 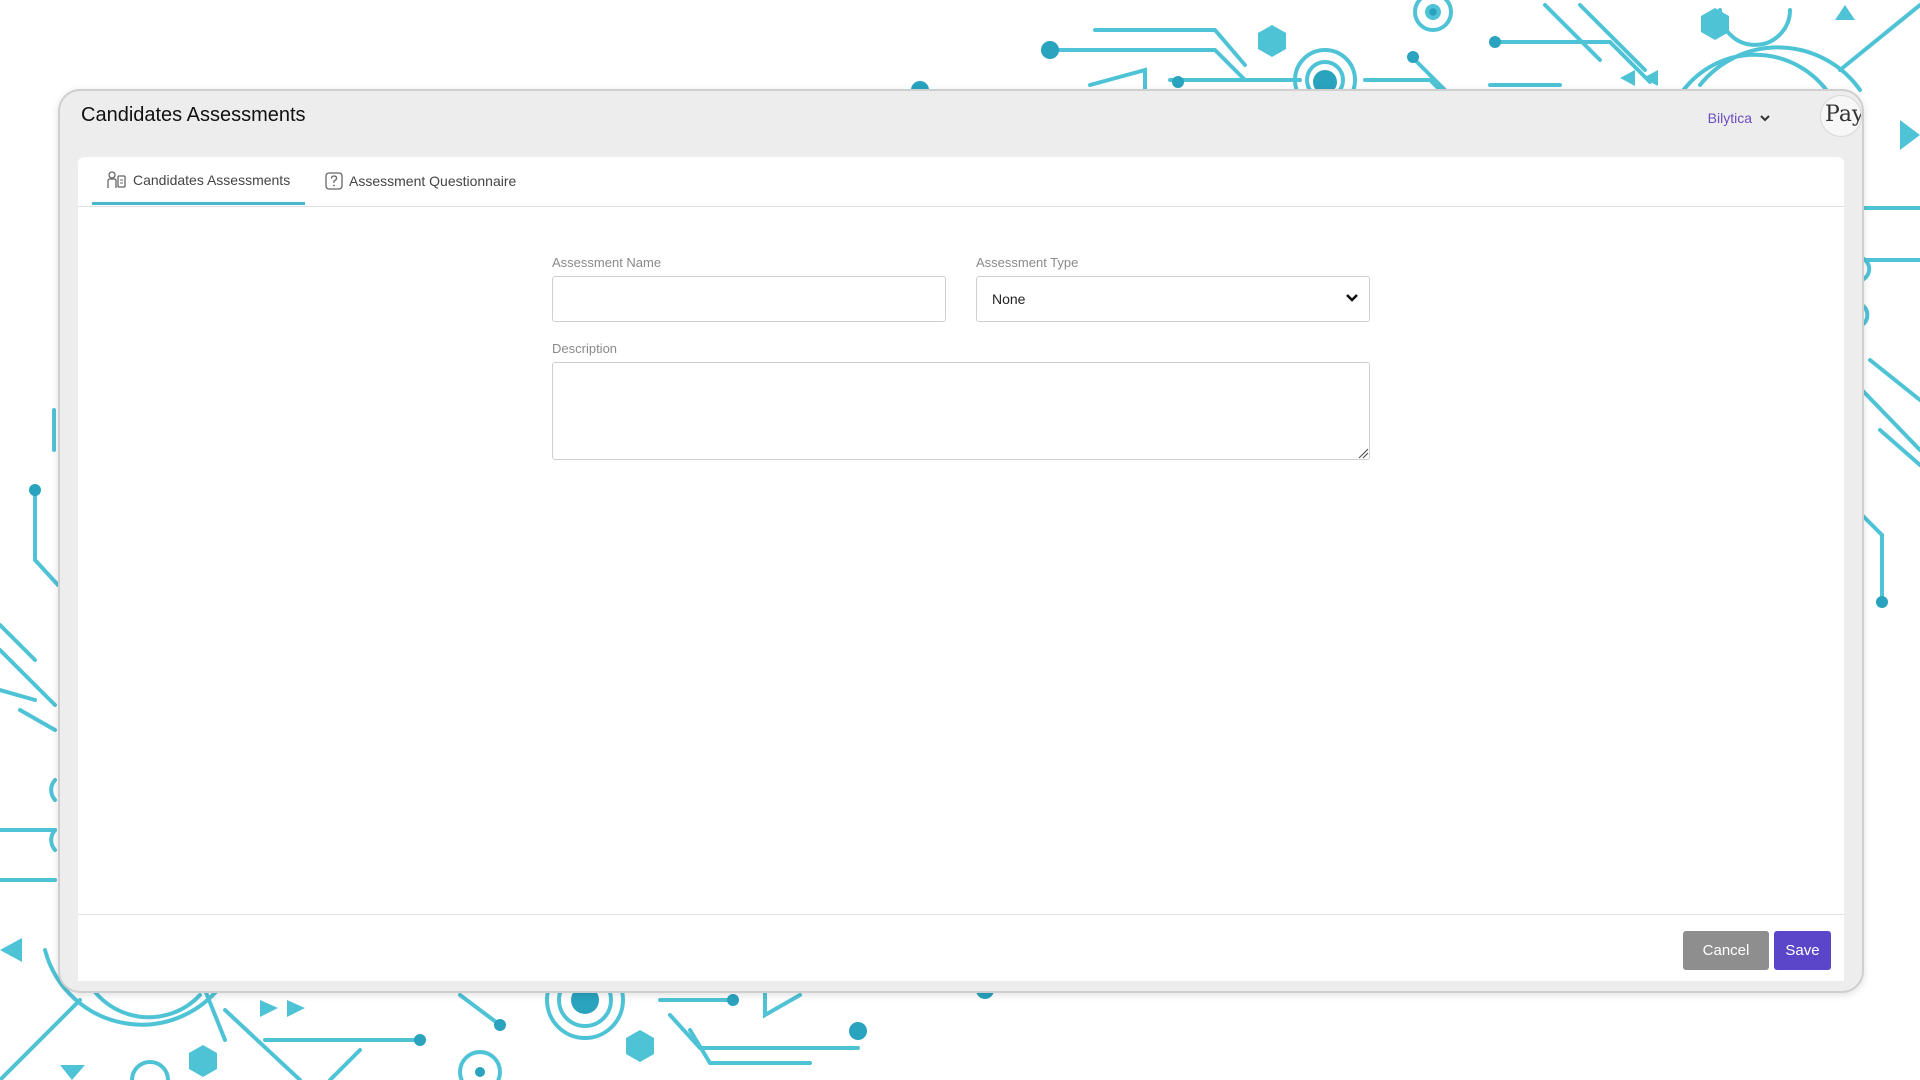 I want to click on tab-candidates-assessments: Candidates Assessments, so click(x=199, y=181).